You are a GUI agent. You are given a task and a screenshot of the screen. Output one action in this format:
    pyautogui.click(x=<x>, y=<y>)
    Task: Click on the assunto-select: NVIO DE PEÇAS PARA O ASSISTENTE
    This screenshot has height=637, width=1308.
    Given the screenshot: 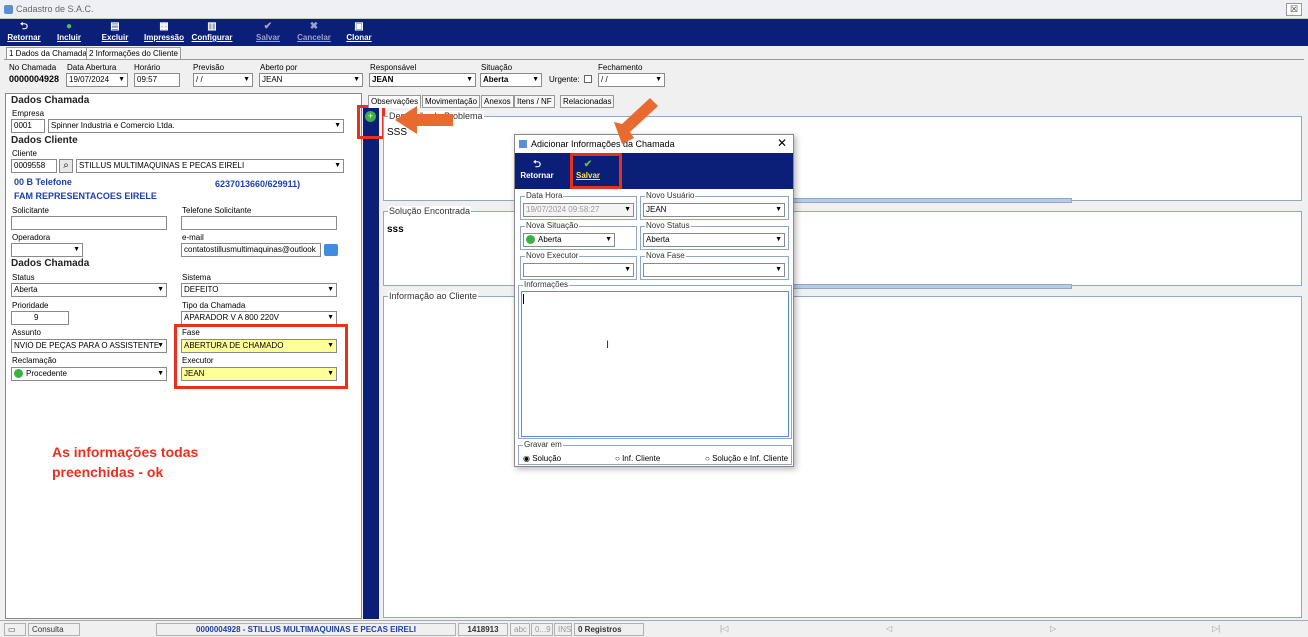 What is the action you would take?
    pyautogui.click(x=89, y=346)
    